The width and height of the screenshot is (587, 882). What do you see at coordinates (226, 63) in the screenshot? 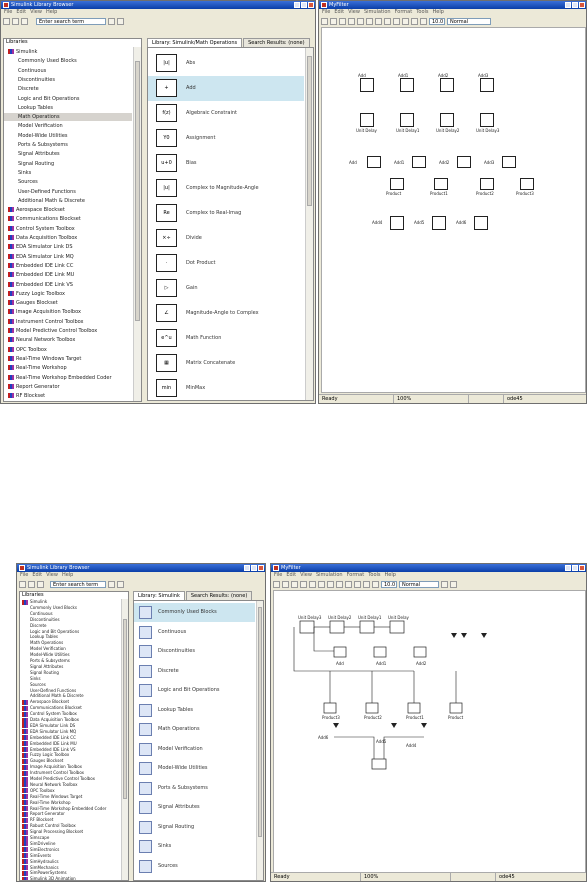
I see `block-list-item: |u| Abs` at bounding box center [226, 63].